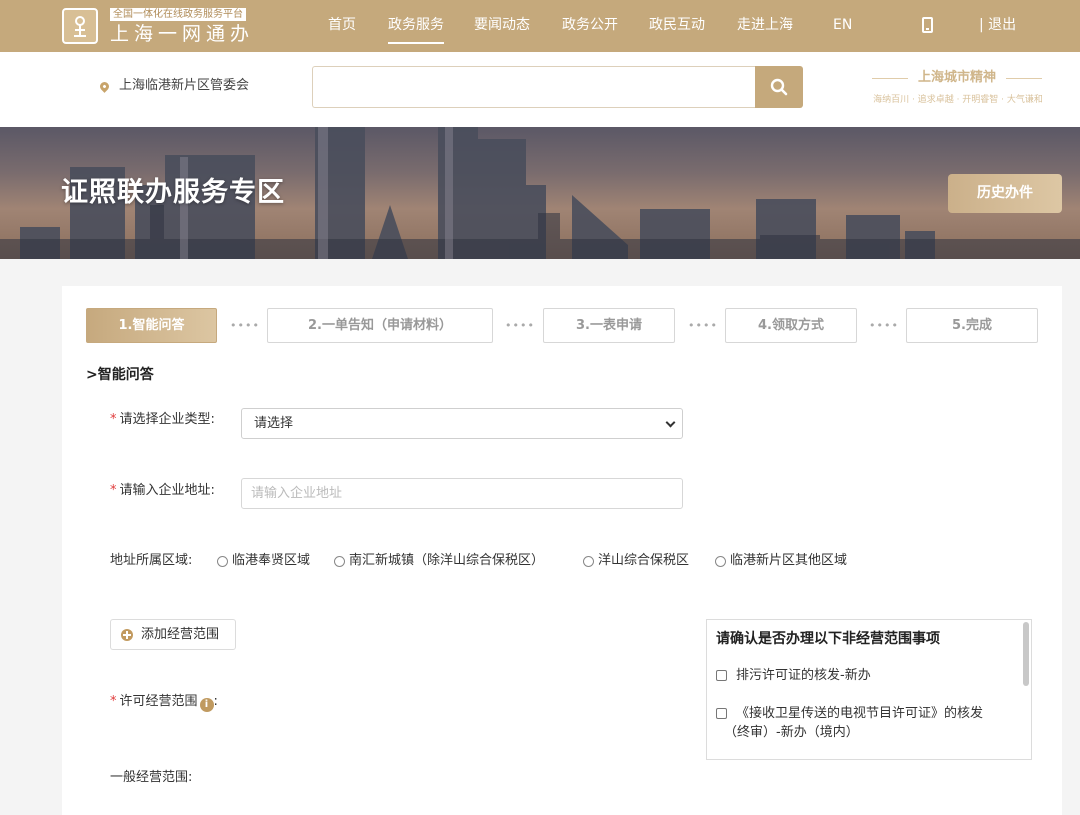 The height and width of the screenshot is (815, 1080). What do you see at coordinates (151, 325) in the screenshot?
I see `step-1: 1.智能问答` at bounding box center [151, 325].